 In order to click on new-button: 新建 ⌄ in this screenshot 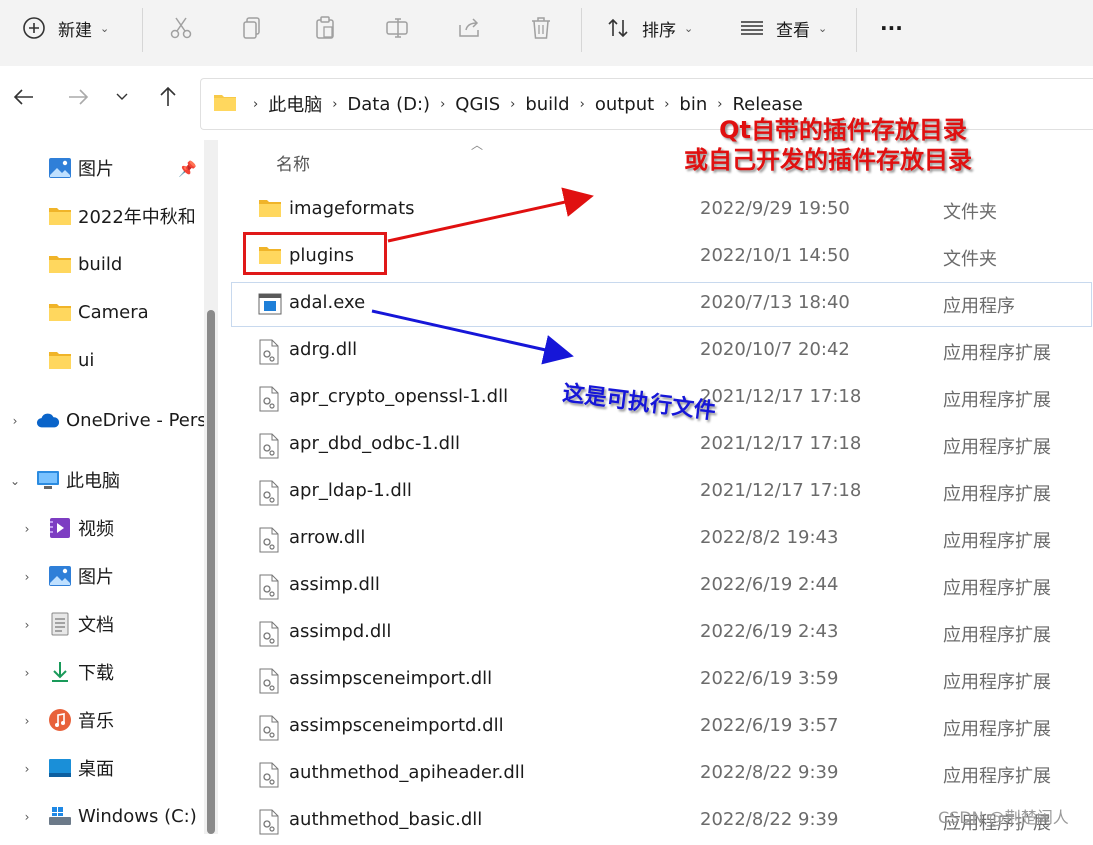, I will do `click(65, 28)`.